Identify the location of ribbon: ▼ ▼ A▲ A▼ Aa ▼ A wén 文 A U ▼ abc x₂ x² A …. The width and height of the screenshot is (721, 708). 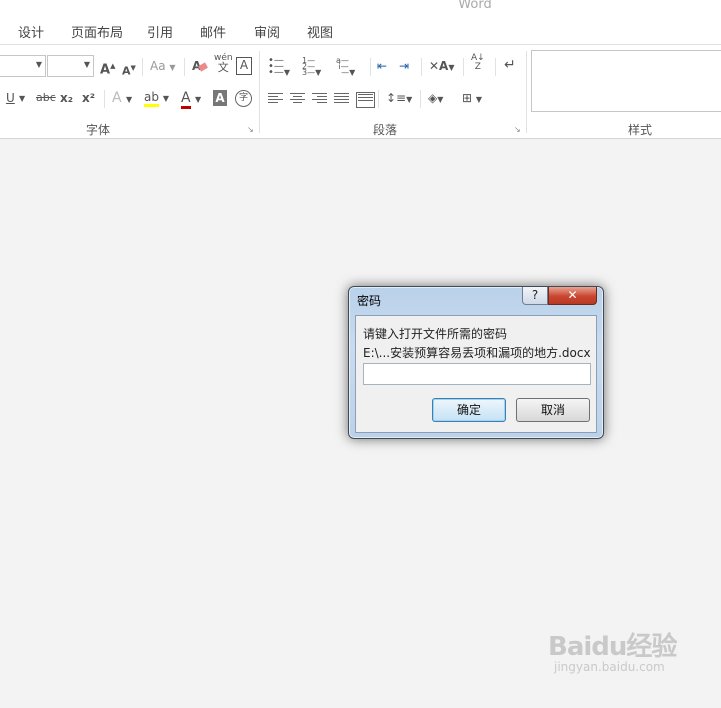
(360, 91).